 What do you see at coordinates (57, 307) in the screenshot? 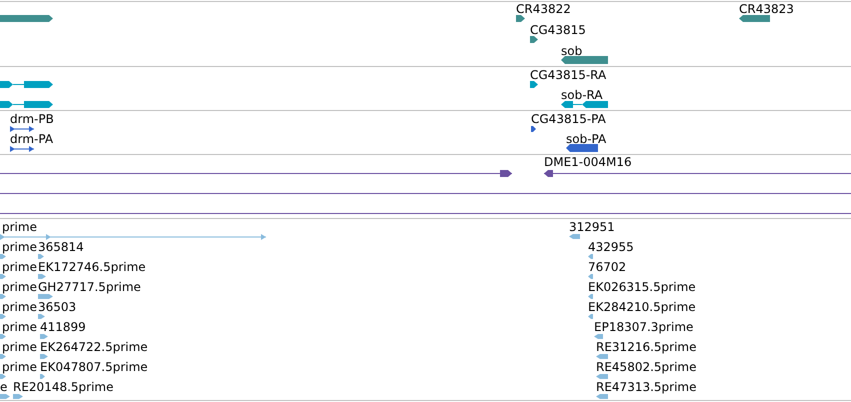
I see `feature-label: 36503` at bounding box center [57, 307].